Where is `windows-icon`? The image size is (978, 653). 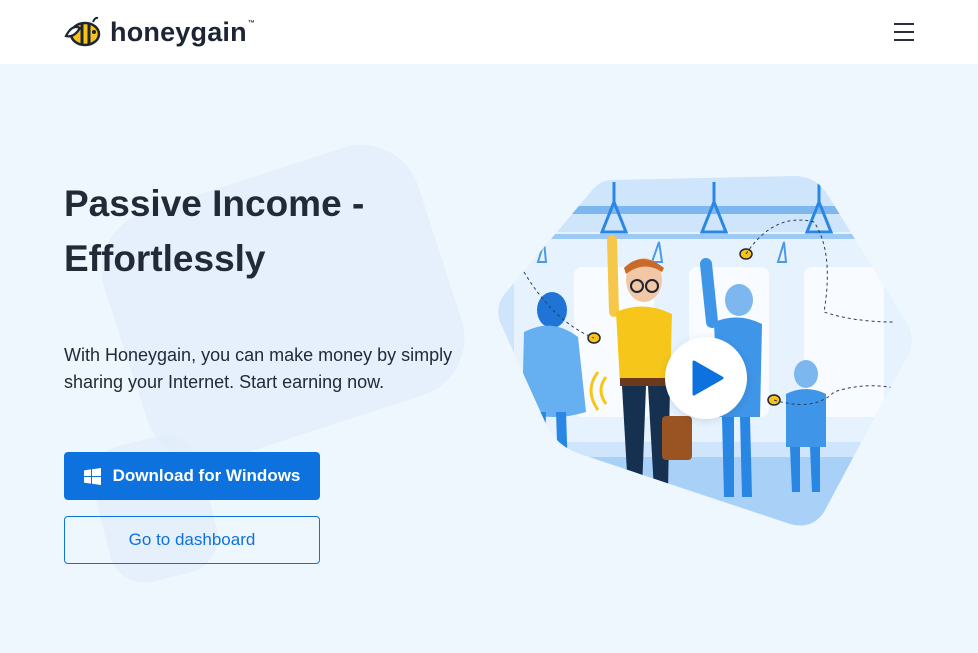
windows-icon is located at coordinates (92, 476).